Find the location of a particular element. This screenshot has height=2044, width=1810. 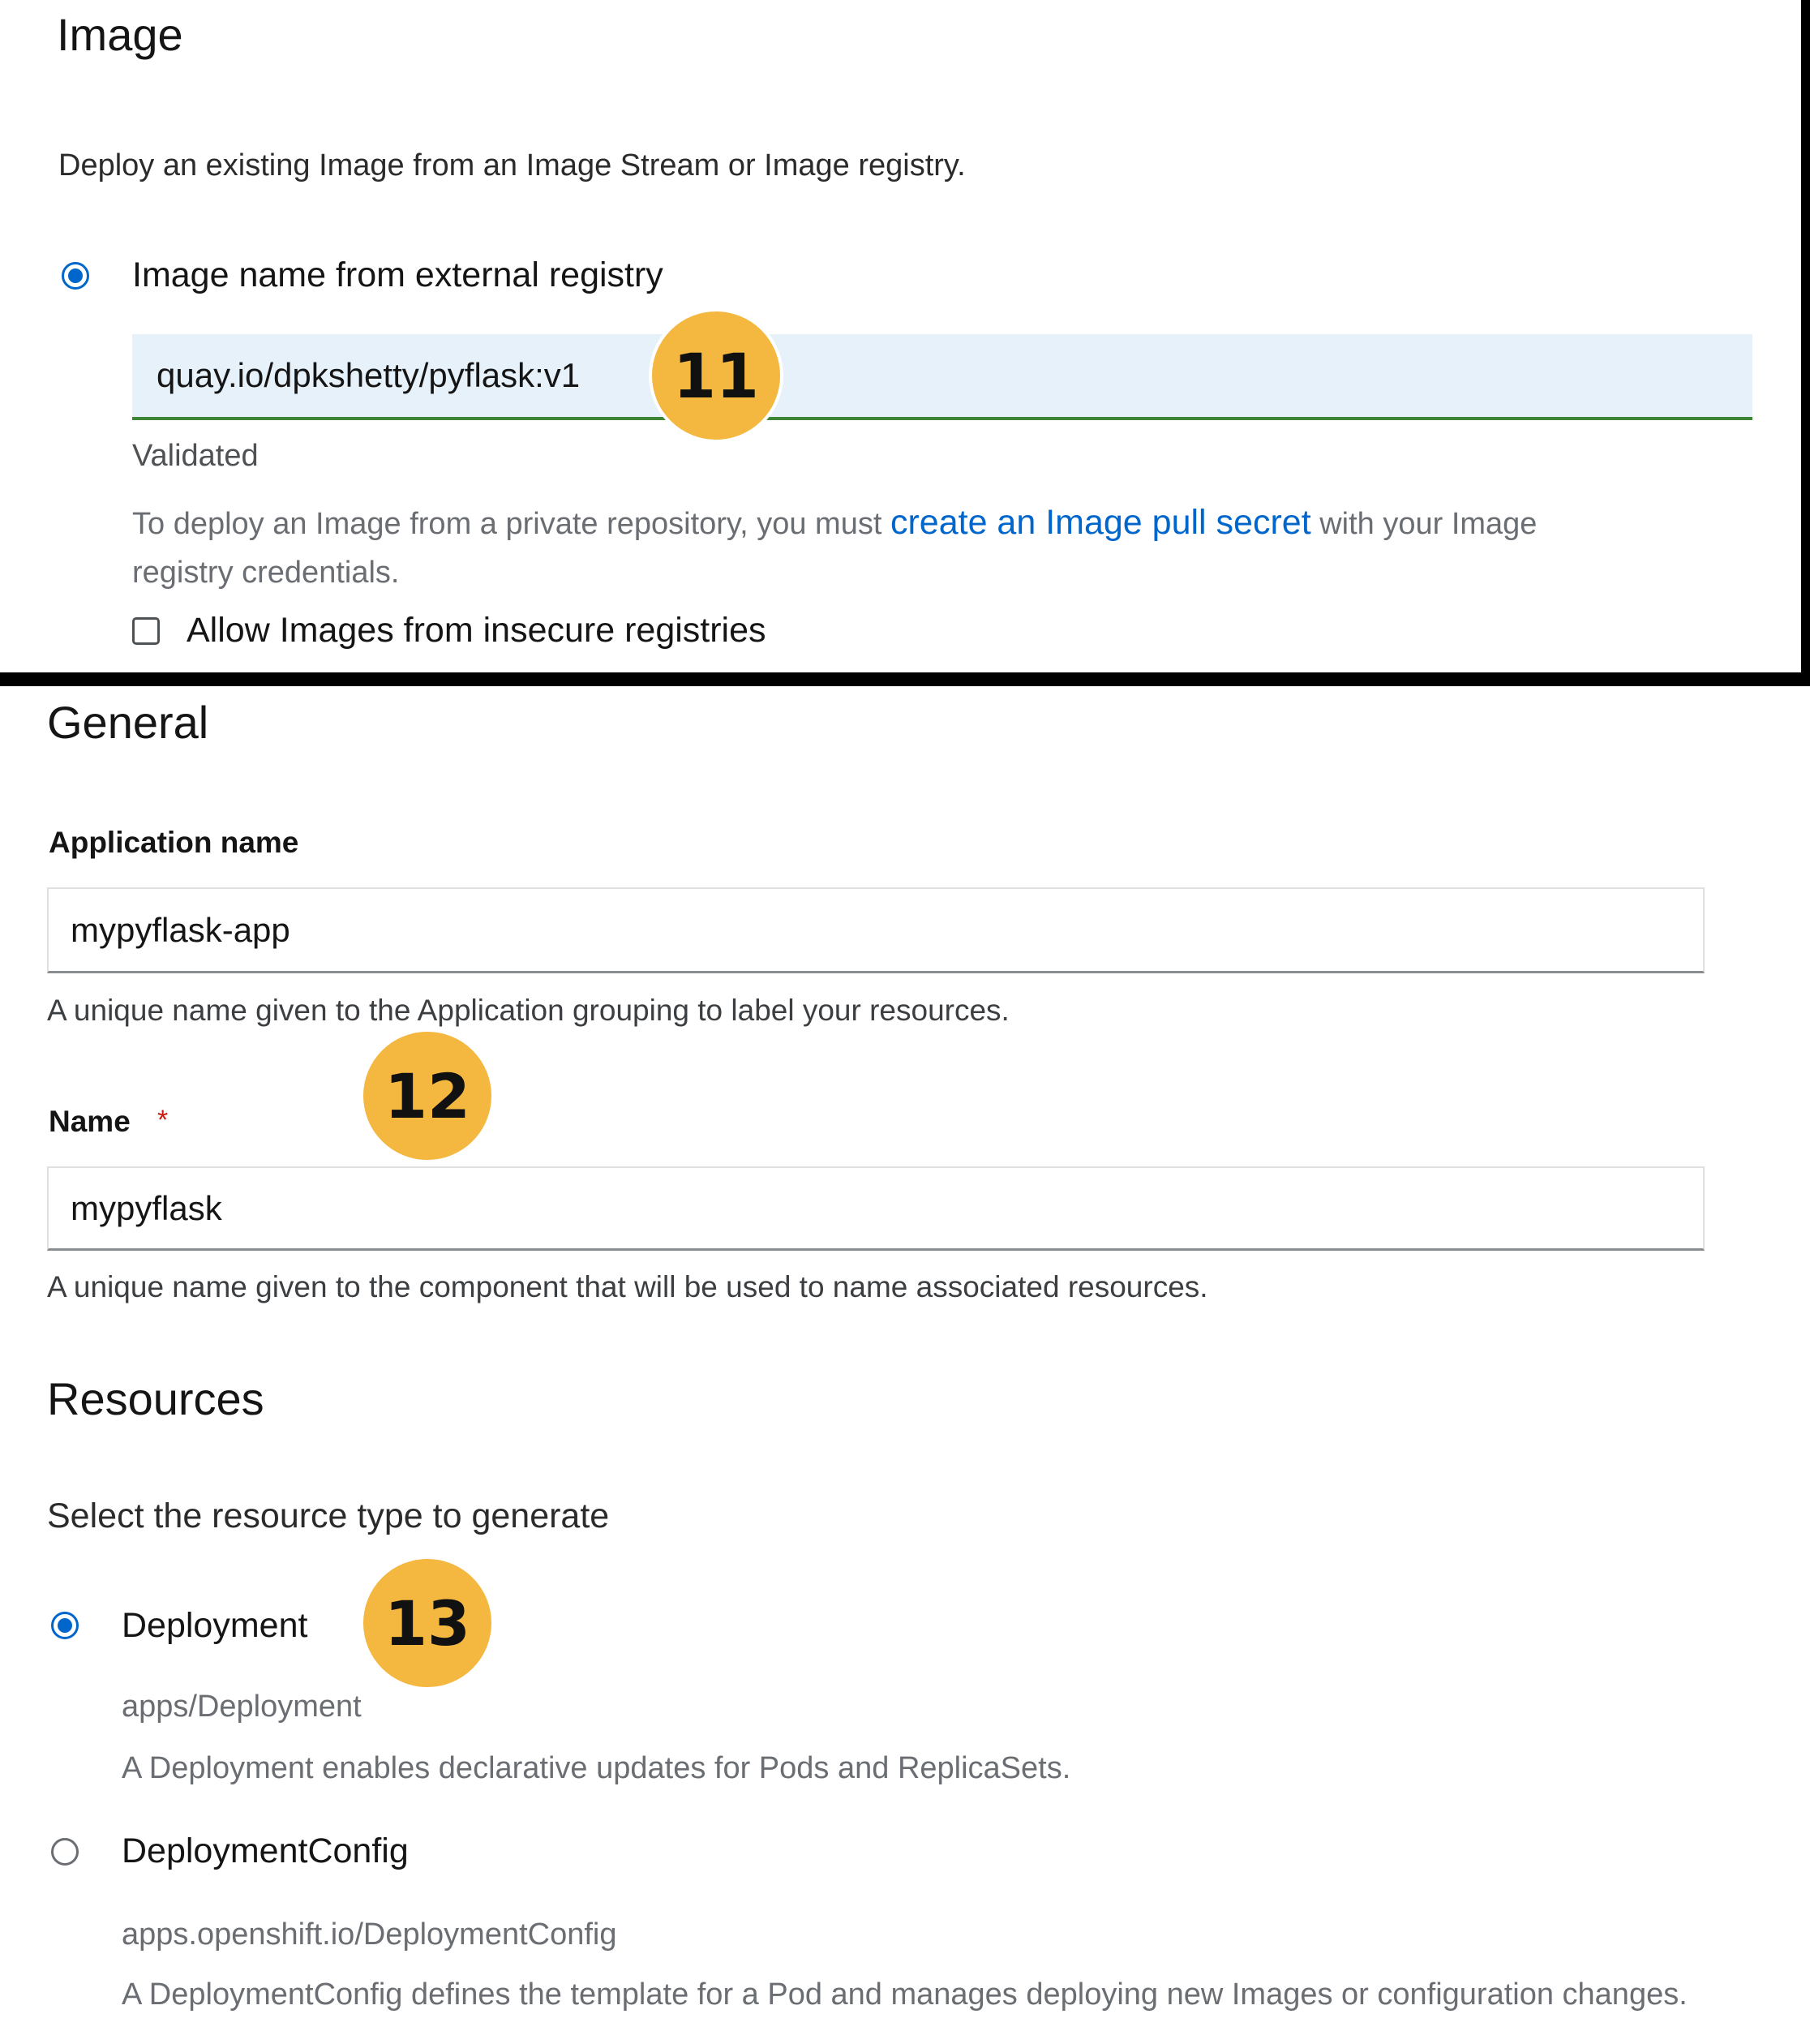

application-name-input: mypyflask-app is located at coordinates (876, 930).